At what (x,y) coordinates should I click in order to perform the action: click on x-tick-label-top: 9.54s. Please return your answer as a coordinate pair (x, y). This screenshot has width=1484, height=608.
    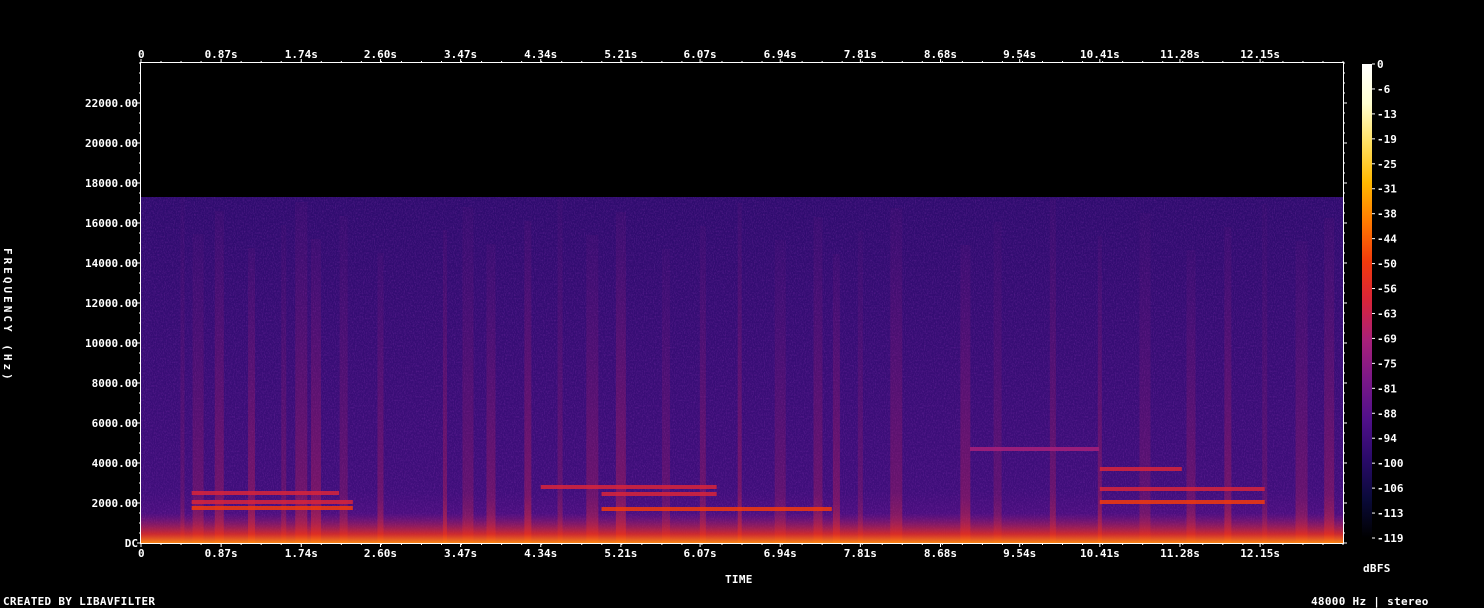
    Looking at the image, I should click on (1019, 54).